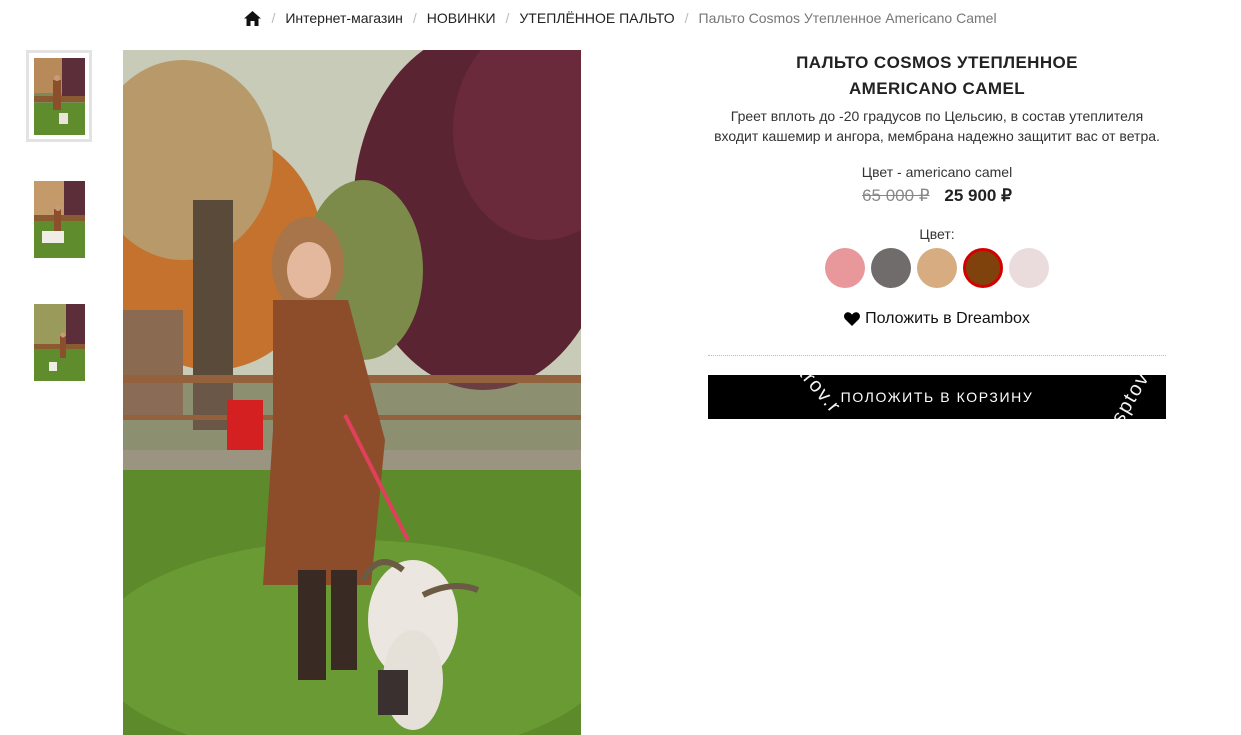 The width and height of the screenshot is (1241, 735). Describe the element at coordinates (845, 268) in the screenshot. I see `color-swatch-pink` at that location.